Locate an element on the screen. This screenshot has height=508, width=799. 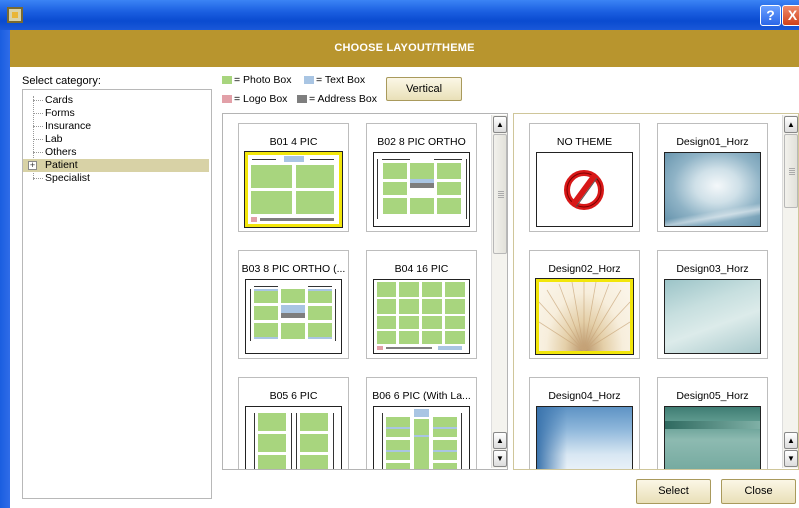
dialog-banner: CHOOSE LAYOUT/THEME is located at coordinates (404, 48).